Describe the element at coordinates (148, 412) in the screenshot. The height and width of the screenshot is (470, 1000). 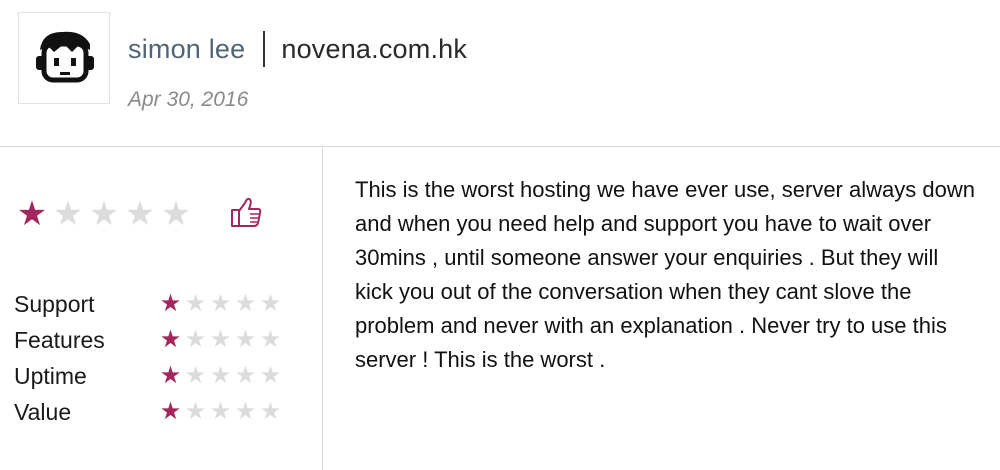
I see `category-row: Value ★ ★ ★ ★ ★` at that location.